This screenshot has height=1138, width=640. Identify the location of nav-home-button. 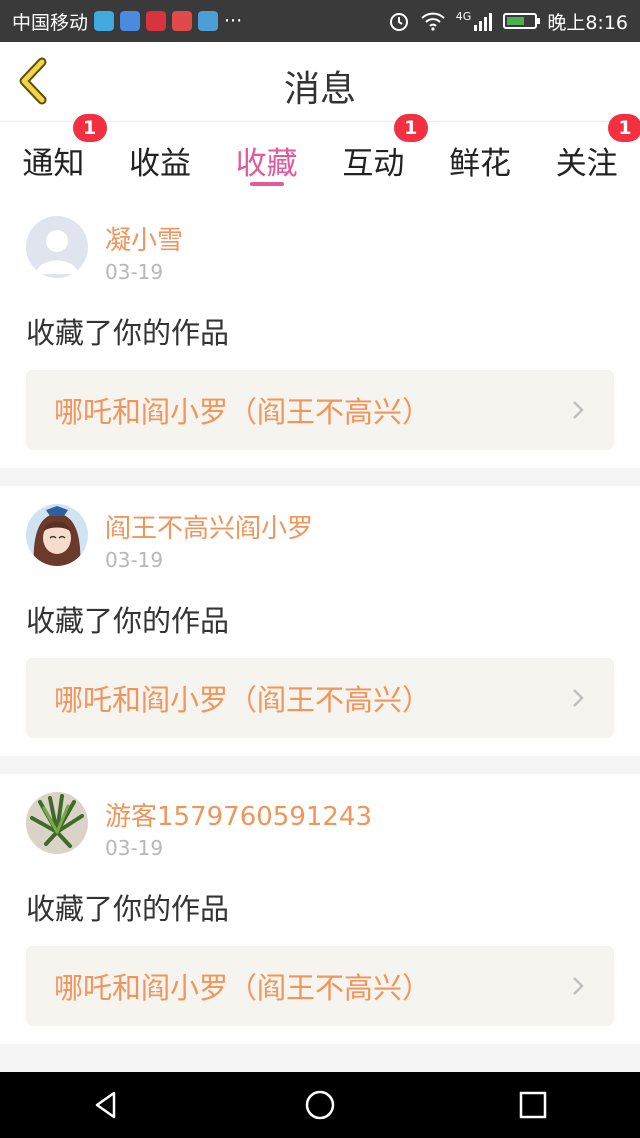
(320, 1105).